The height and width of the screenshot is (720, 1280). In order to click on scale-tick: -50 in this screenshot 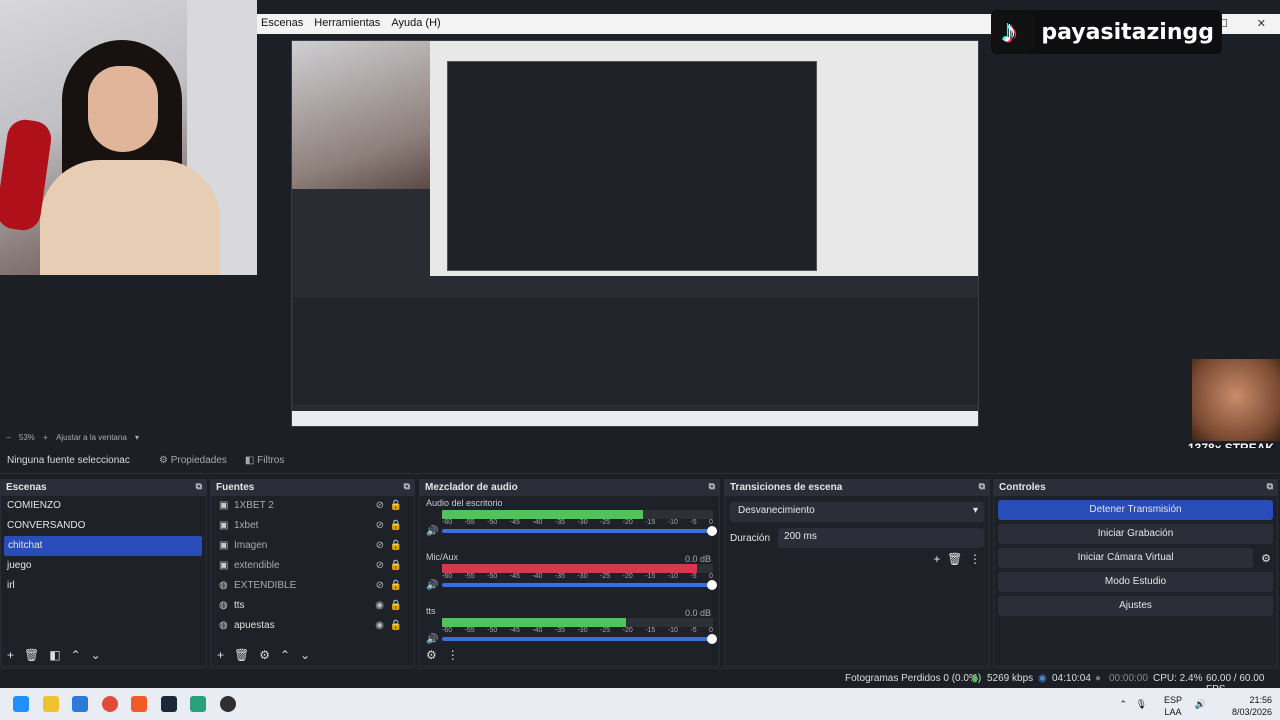, I will do `click(492, 522)`.